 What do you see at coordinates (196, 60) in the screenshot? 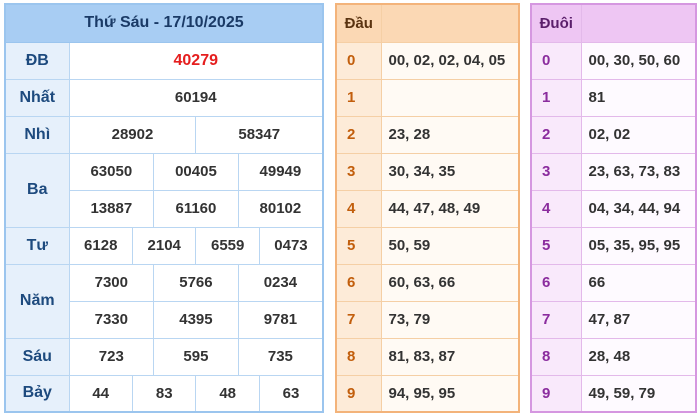
I see `special-prize-number: 40279` at bounding box center [196, 60].